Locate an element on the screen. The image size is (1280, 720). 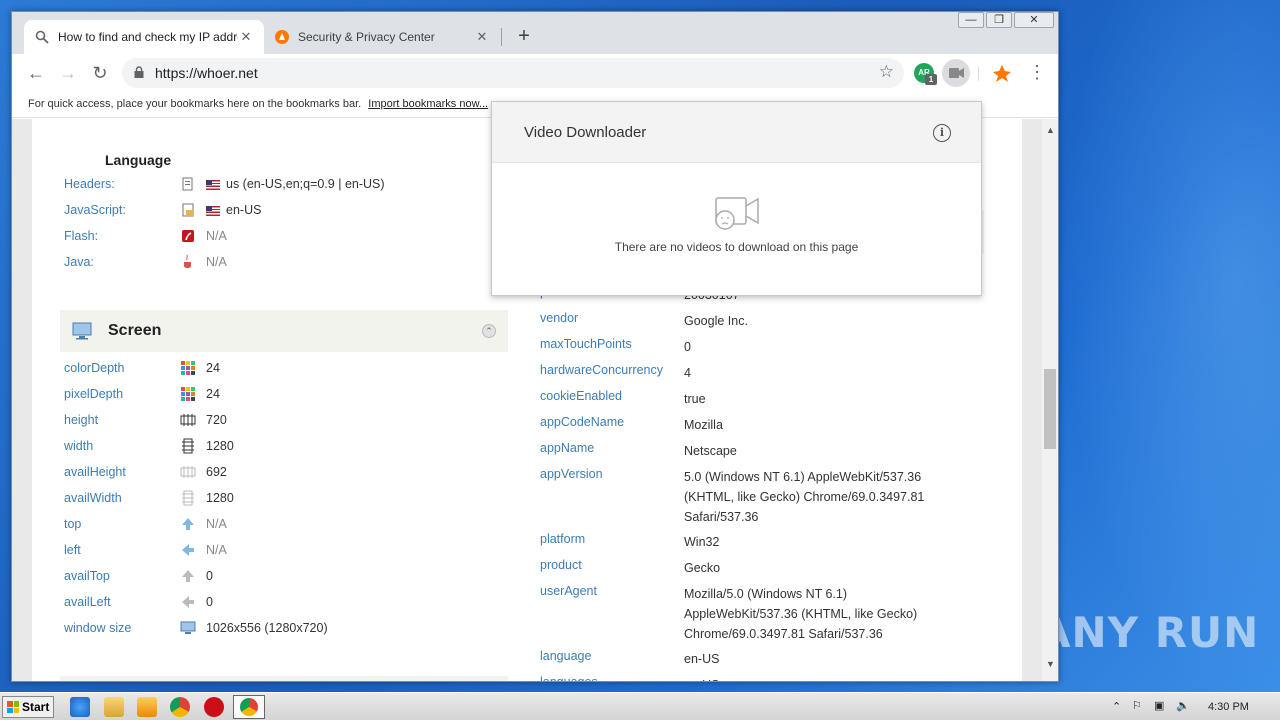
extension-ar-icon: AR 1 is located at coordinates (925, 74).